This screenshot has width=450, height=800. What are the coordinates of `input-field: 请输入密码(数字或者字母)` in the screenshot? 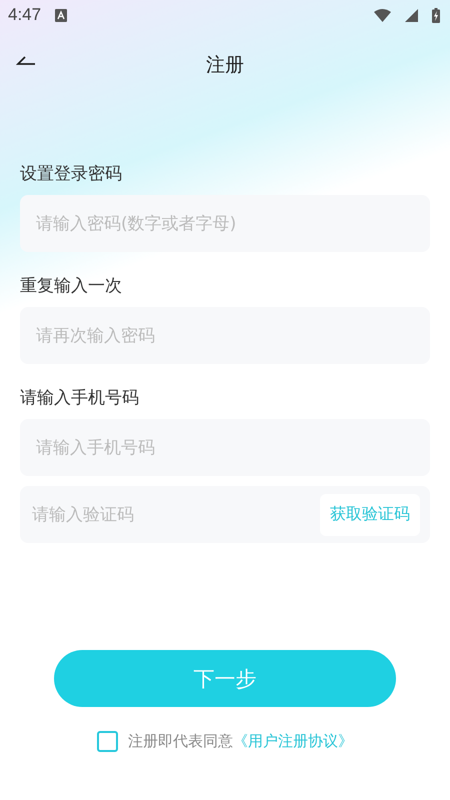 It's located at (225, 223).